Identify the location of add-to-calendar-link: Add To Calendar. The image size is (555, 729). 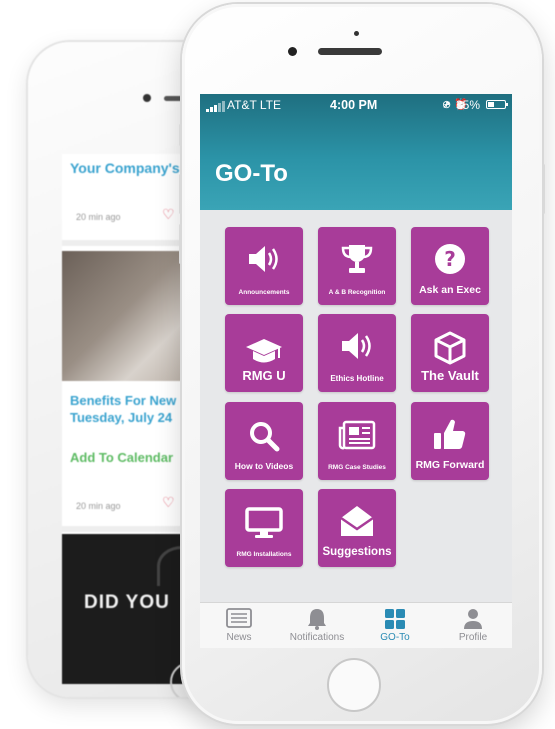
(122, 457).